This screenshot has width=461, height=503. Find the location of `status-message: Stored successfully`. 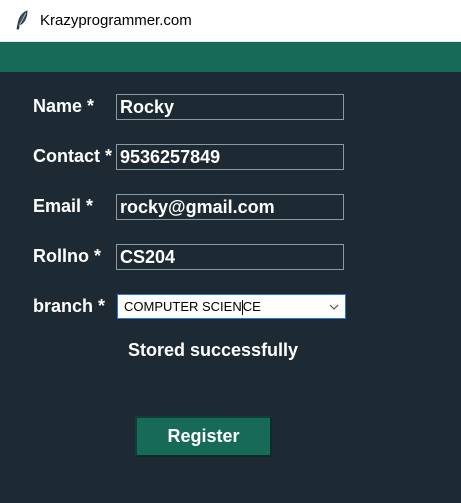

status-message: Stored successfully is located at coordinates (213, 350).